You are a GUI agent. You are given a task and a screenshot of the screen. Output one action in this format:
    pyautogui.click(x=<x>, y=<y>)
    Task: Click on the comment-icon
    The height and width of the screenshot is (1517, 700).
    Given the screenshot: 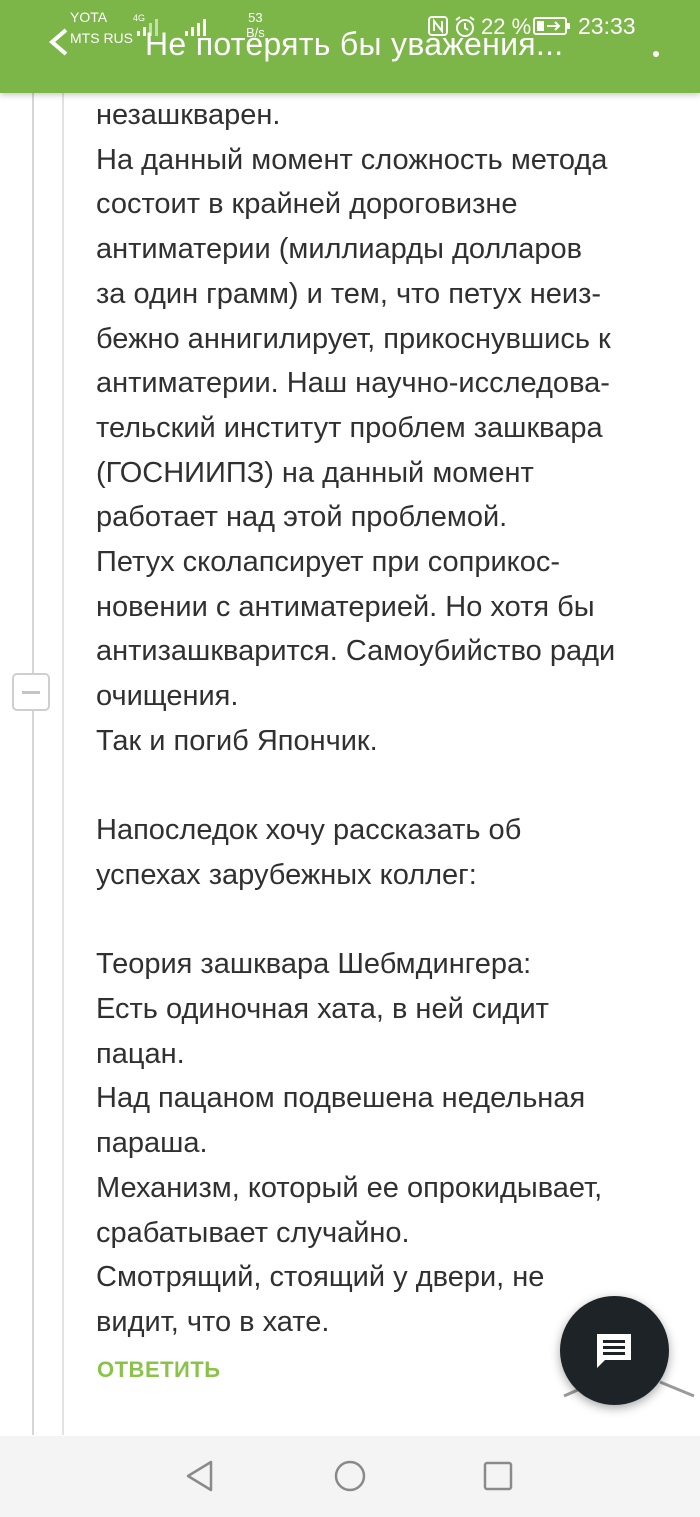 What is the action you would take?
    pyautogui.click(x=614, y=1351)
    